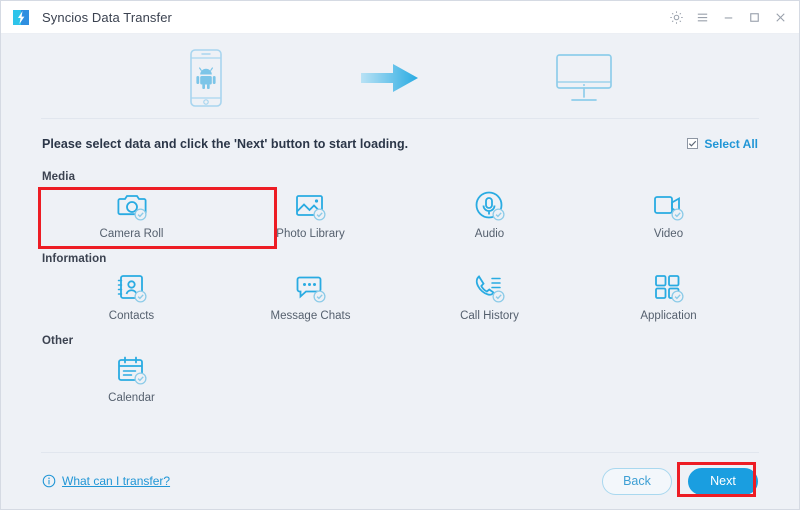 The width and height of the screenshot is (800, 510). What do you see at coordinates (676, 17) in the screenshot?
I see `gear-icon` at bounding box center [676, 17].